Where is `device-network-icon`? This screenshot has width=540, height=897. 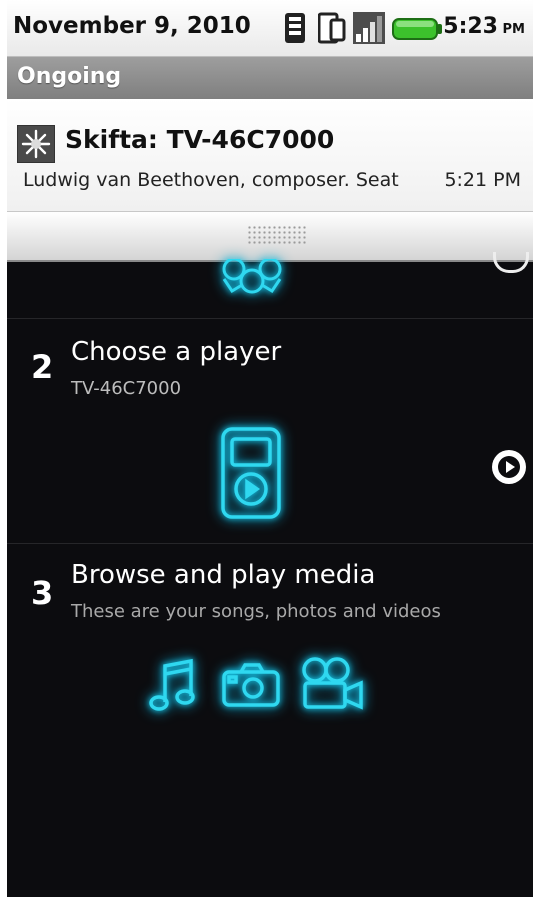 device-network-icon is located at coordinates (252, 276).